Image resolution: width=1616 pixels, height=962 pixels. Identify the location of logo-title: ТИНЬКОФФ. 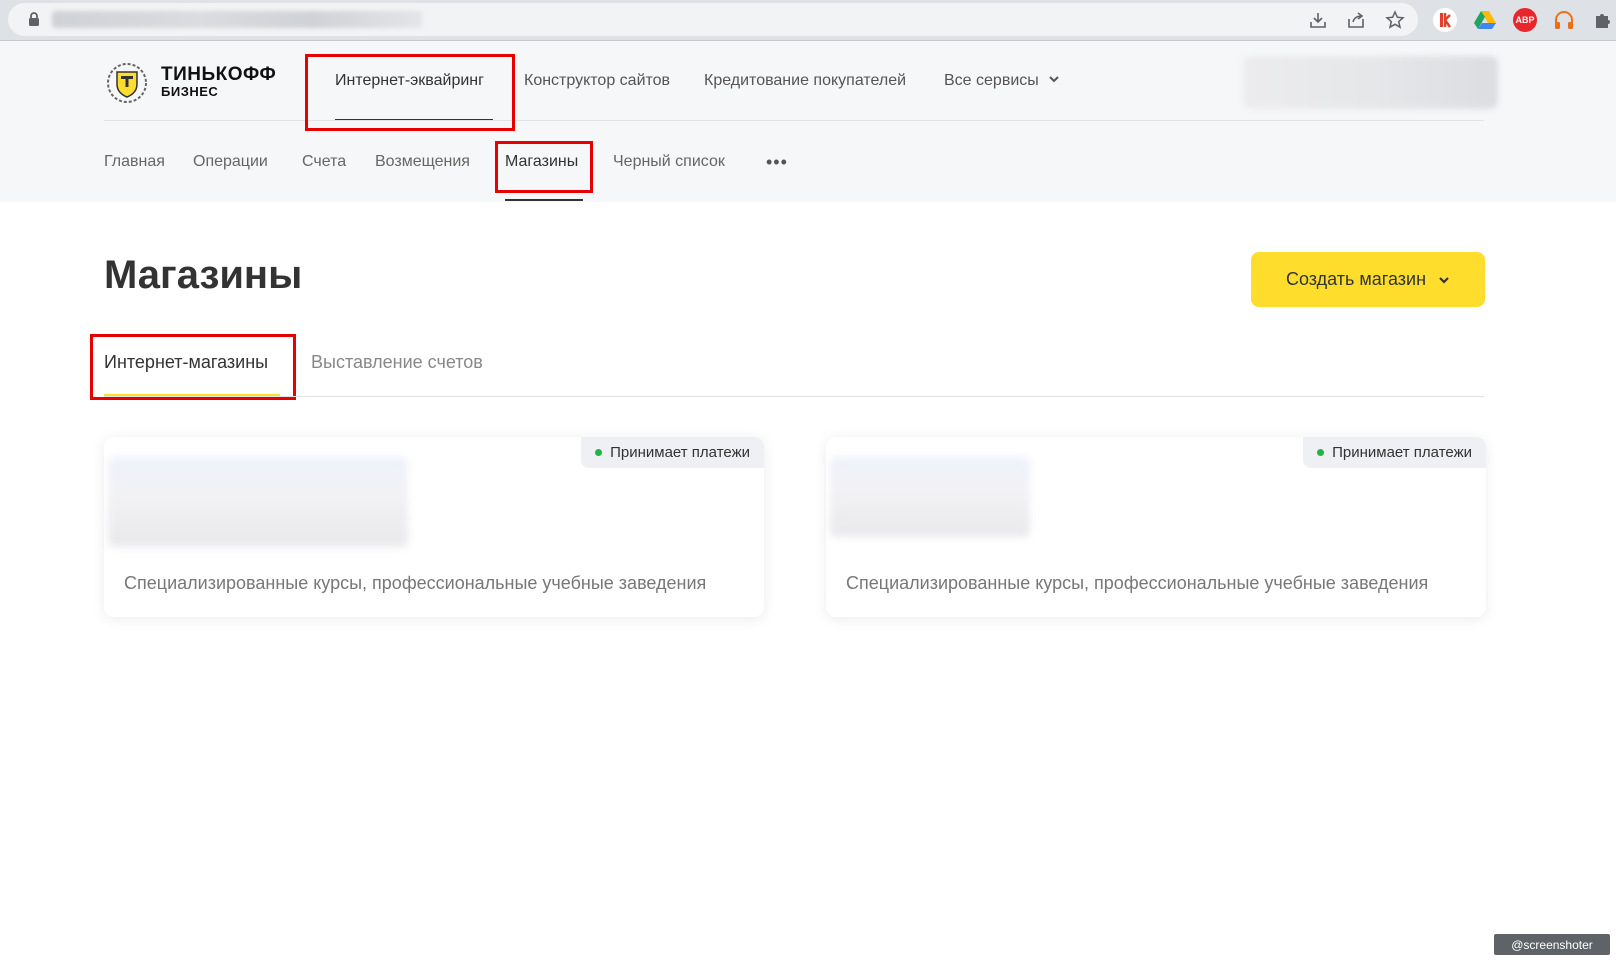
(219, 74).